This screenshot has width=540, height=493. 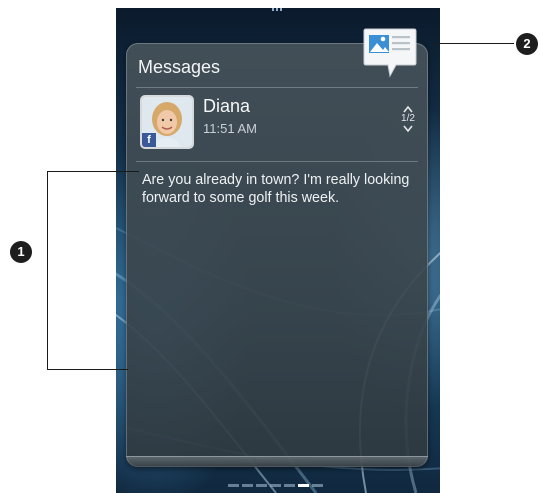 What do you see at coordinates (408, 118) in the screenshot?
I see `pager-count: 1/2` at bounding box center [408, 118].